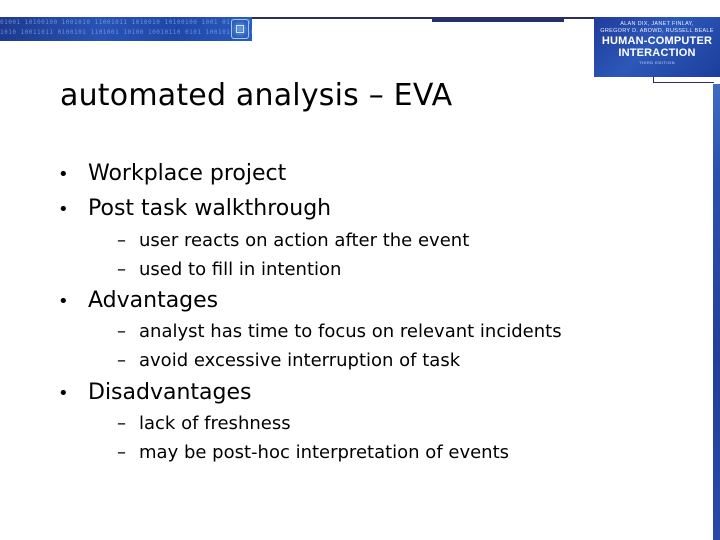 This screenshot has height=540, width=720. Describe the element at coordinates (716, 312) in the screenshot. I see `side-decoration-strip` at that location.